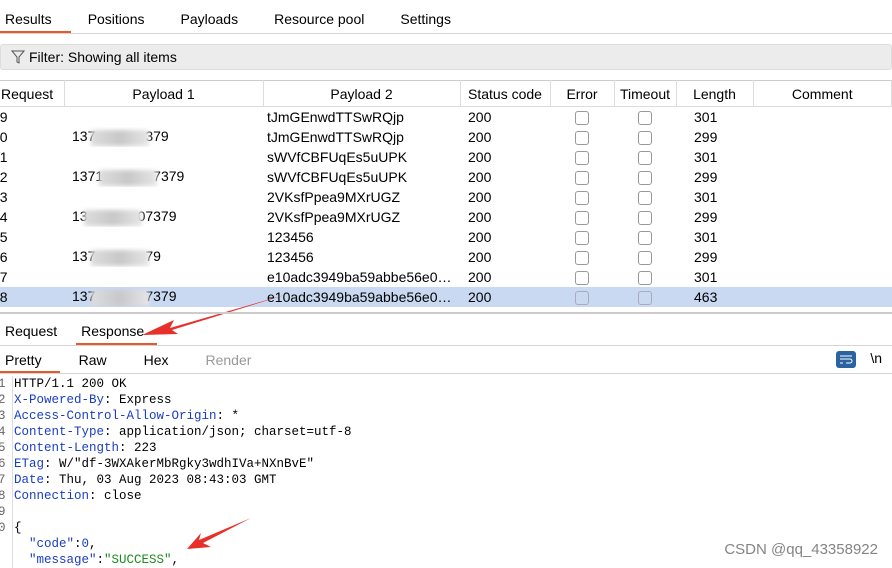  What do you see at coordinates (17, 528) in the screenshot?
I see `line-content: {` at bounding box center [17, 528].